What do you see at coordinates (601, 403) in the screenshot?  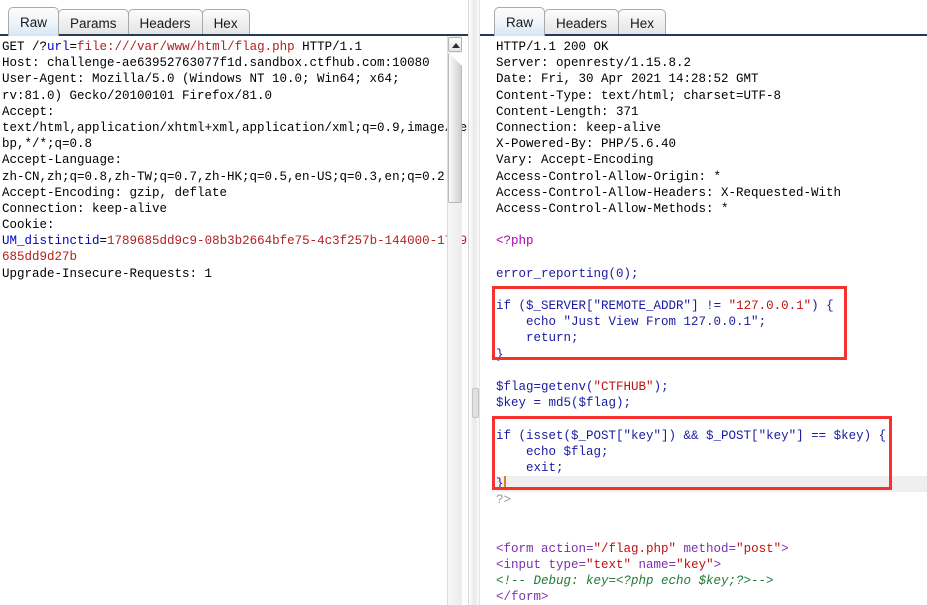 I see `text-token: ($flag);` at bounding box center [601, 403].